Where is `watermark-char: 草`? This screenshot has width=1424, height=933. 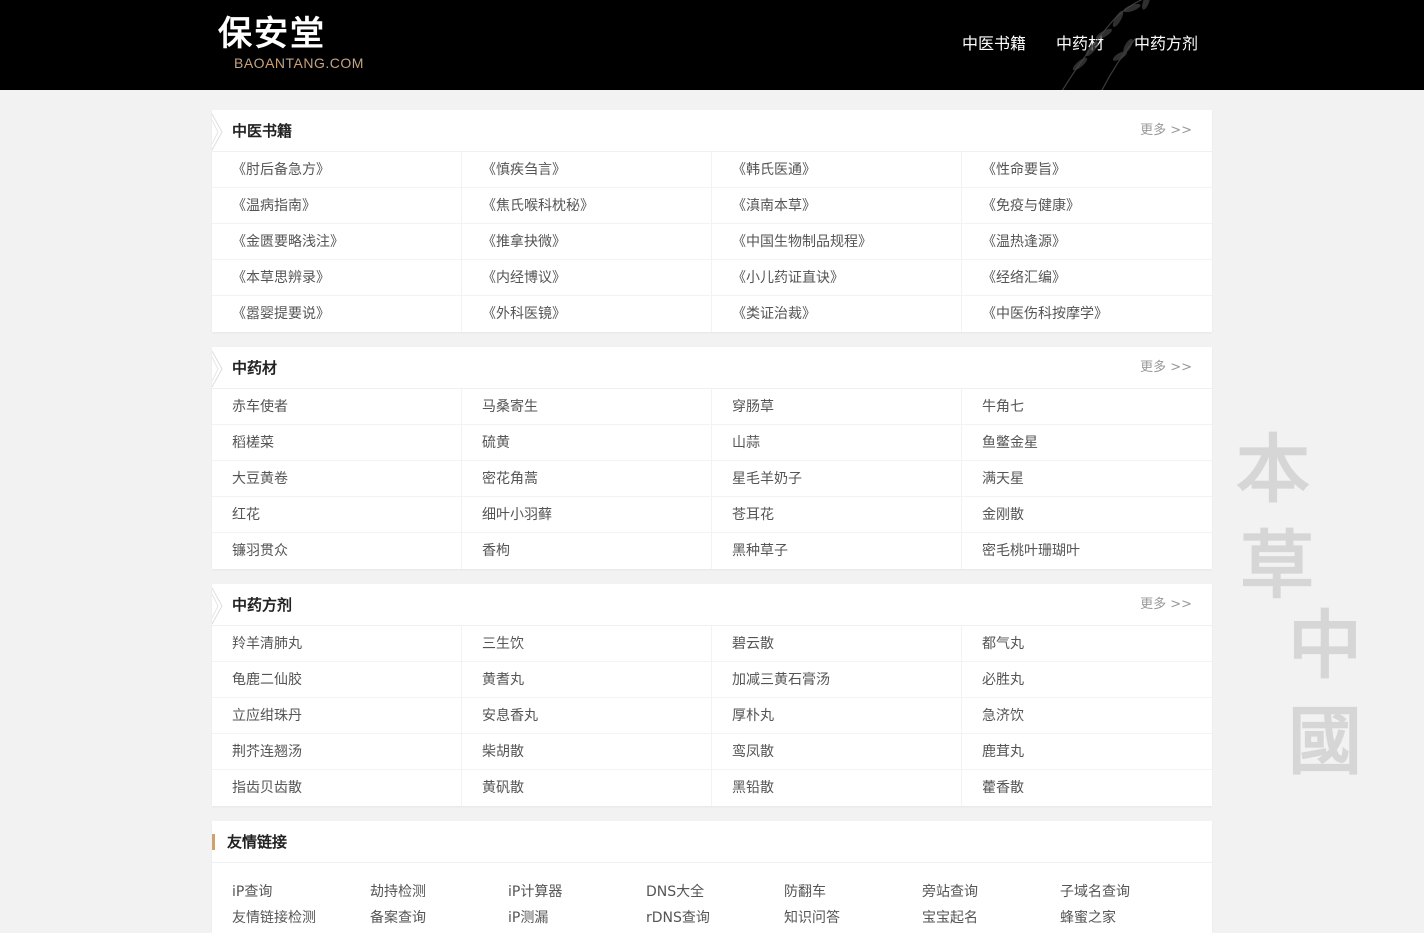
watermark-char: 草 is located at coordinates (1277, 566).